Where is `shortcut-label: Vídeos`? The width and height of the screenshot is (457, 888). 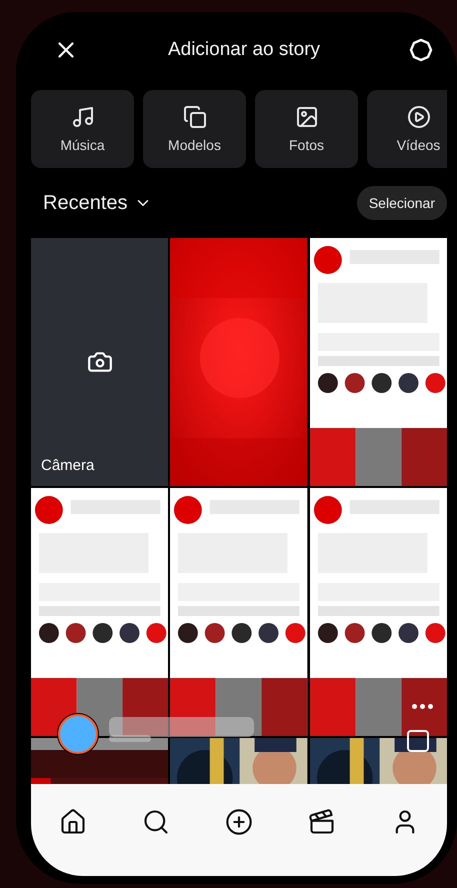
shortcut-label: Vídeos is located at coordinates (418, 145).